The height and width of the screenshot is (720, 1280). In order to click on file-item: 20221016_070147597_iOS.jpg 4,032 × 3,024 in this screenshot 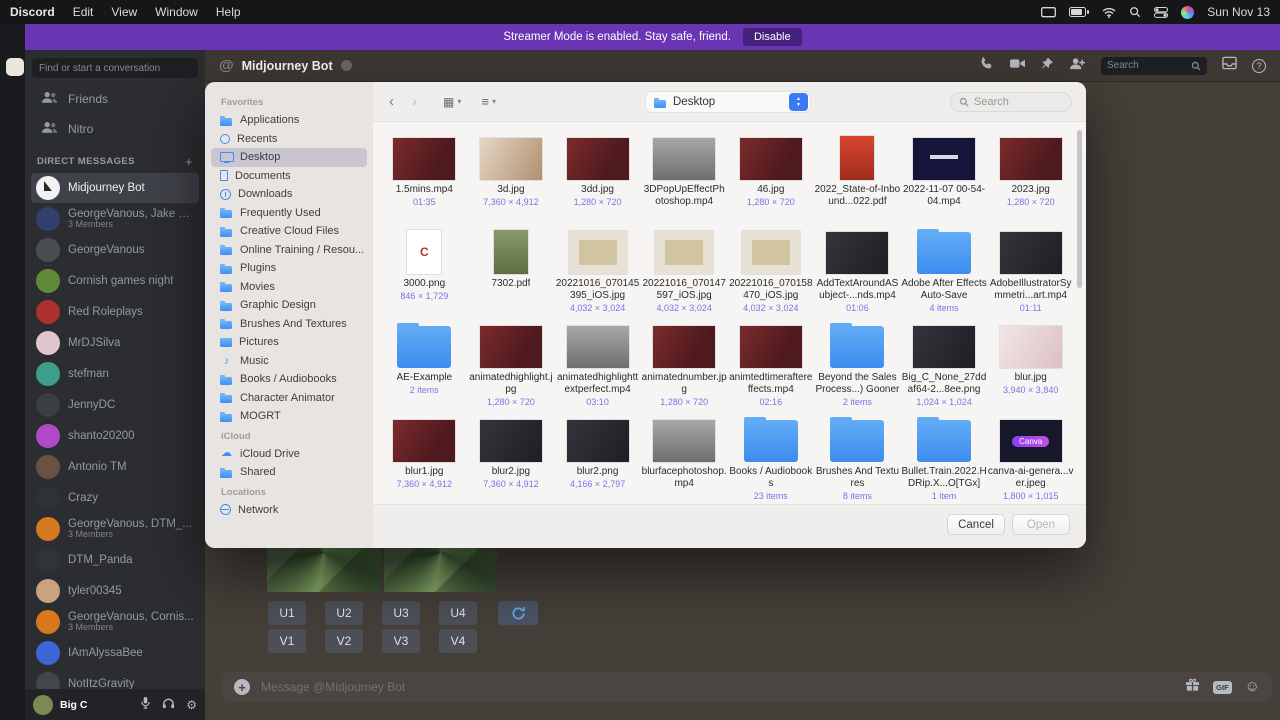, I will do `click(684, 267)`.